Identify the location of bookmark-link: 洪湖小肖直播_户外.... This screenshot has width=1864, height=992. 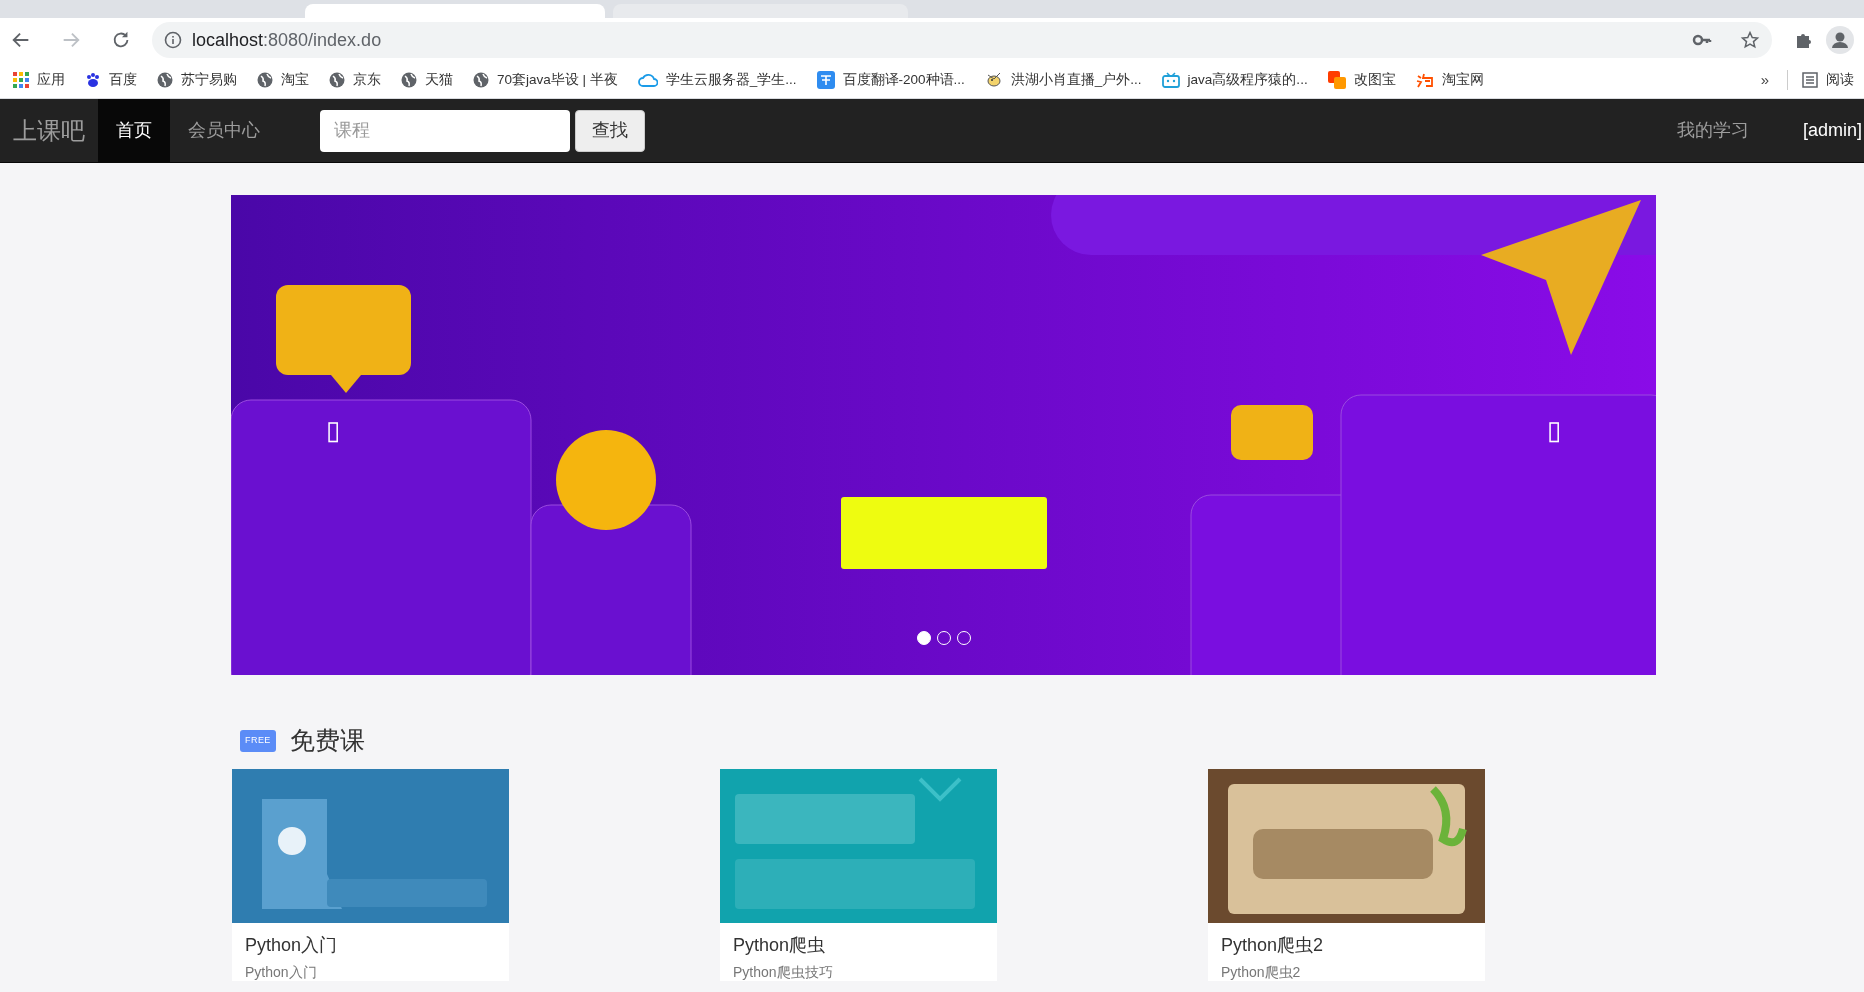
(1063, 80).